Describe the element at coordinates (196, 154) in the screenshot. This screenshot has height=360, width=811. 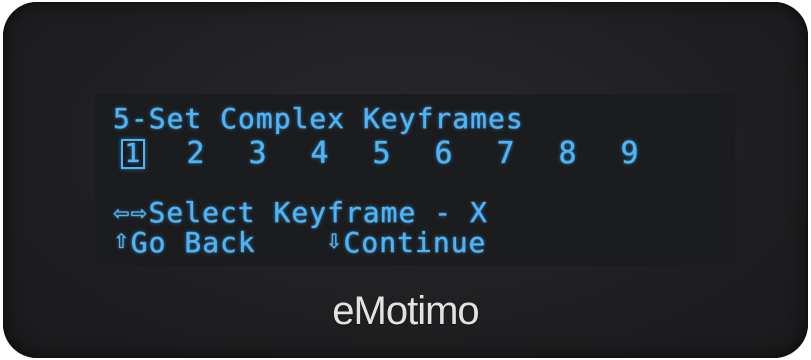
I see `keyframe-2: 2` at that location.